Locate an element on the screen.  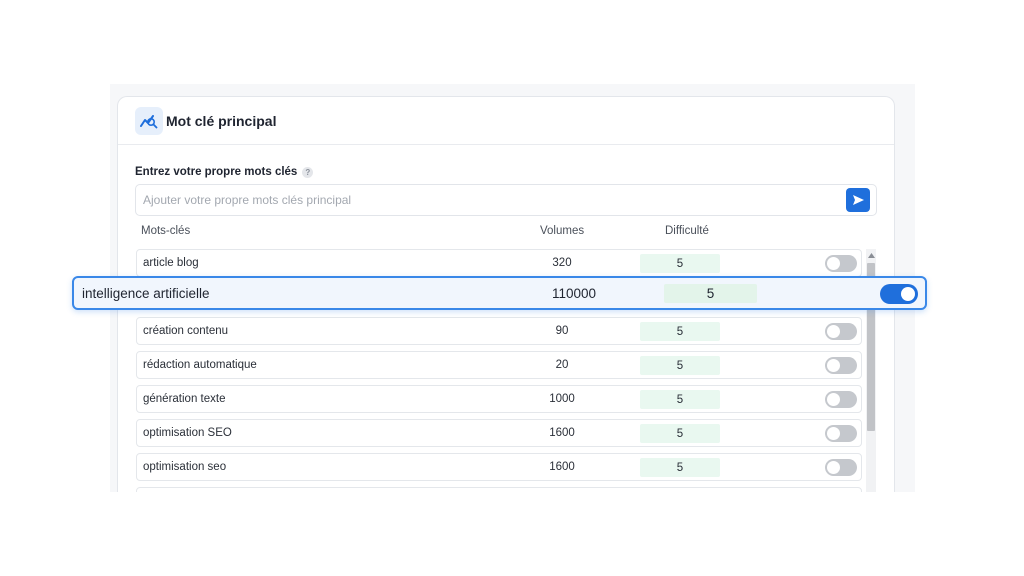
row-volume: 20 is located at coordinates (562, 365).